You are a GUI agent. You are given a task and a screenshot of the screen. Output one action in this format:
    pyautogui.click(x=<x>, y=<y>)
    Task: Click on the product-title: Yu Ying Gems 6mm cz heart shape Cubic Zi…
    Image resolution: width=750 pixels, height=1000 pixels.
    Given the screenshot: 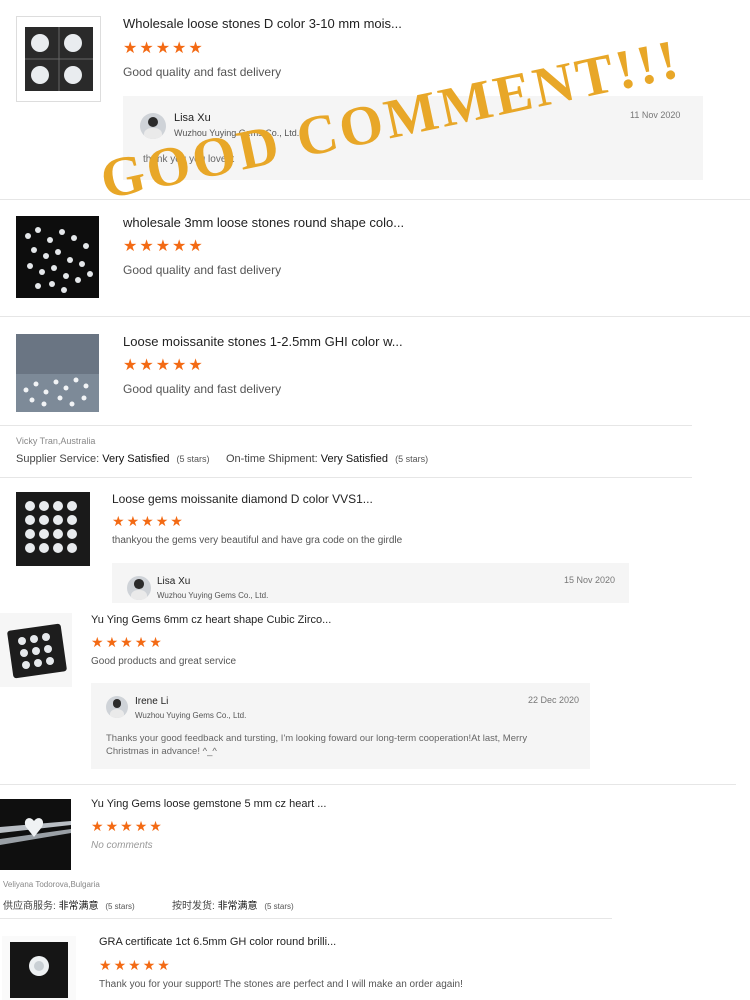 What is the action you would take?
    pyautogui.click(x=211, y=620)
    